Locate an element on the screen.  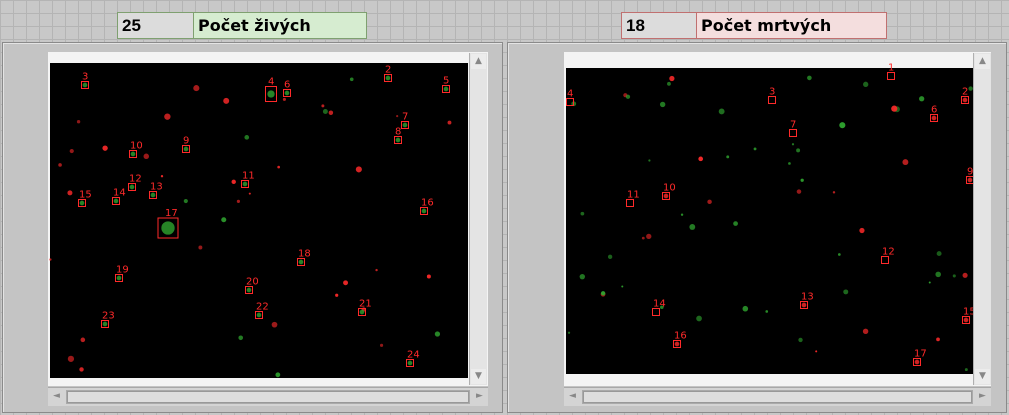
cell-number: 19 is located at coordinates (122, 270).